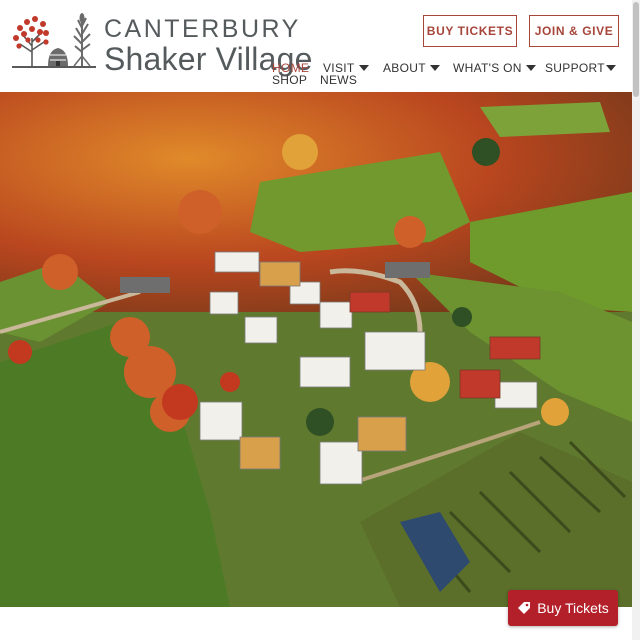  What do you see at coordinates (470, 31) in the screenshot?
I see `buy-tickets-button: BUY TICKETS` at bounding box center [470, 31].